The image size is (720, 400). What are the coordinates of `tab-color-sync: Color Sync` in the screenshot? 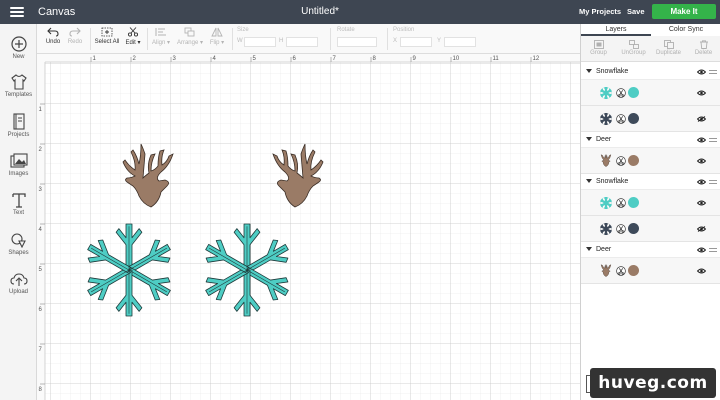 It's located at (685, 30).